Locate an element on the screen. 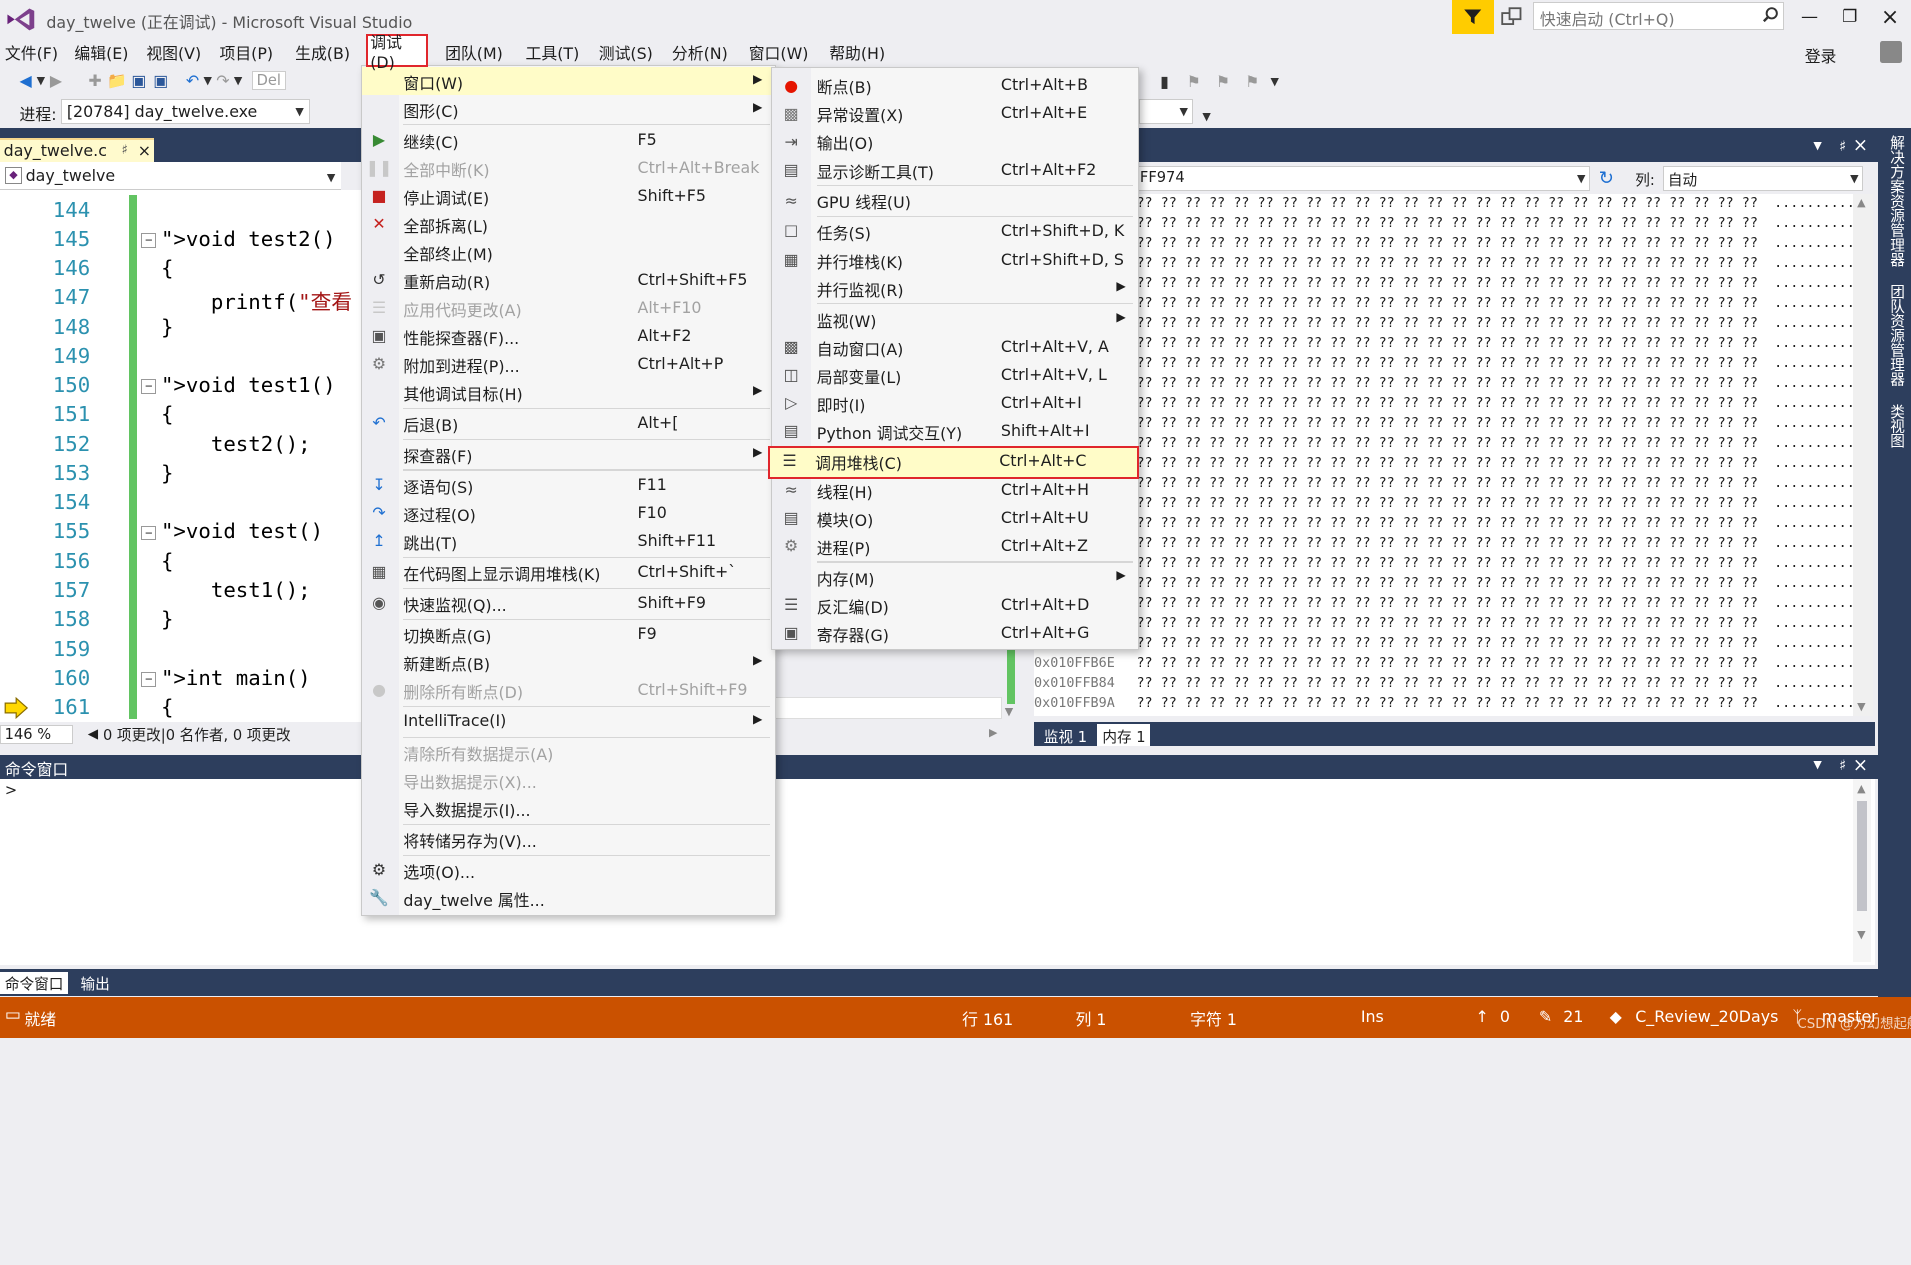 This screenshot has width=1911, height=1265. menu-item-debug-7: ↺ 重新启动(R) Ctrl+Shift+F5 is located at coordinates (568, 280).